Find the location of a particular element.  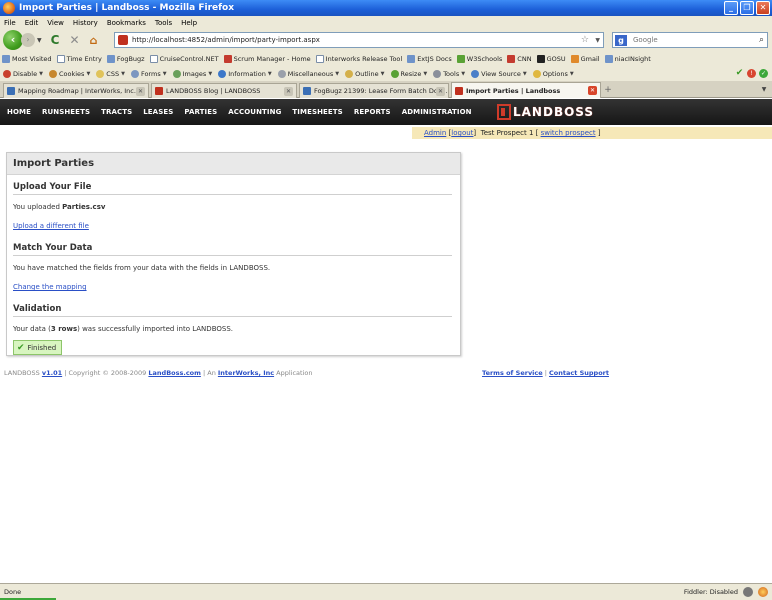

nav-accounting: ACCOUNTING is located at coordinates (254, 112).